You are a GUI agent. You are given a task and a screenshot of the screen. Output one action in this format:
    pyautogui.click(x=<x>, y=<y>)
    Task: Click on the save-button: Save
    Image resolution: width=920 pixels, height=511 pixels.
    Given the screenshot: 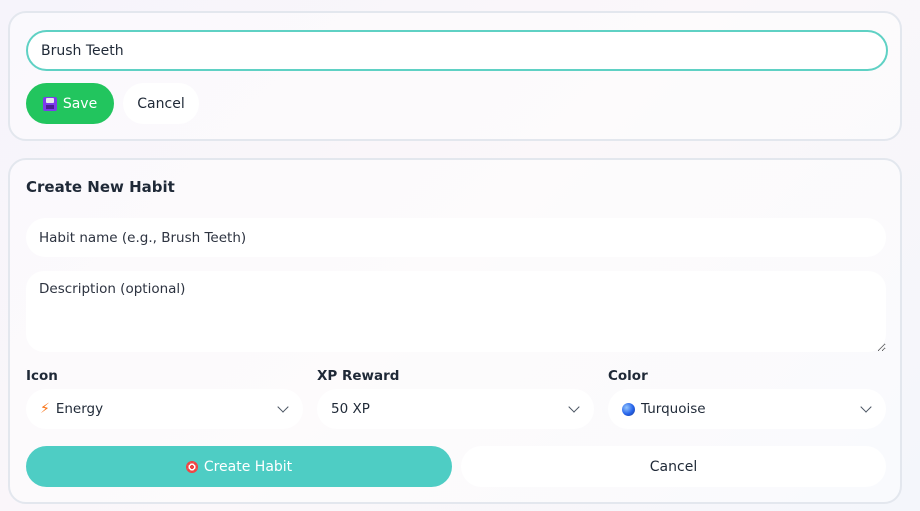 What is the action you would take?
    pyautogui.click(x=70, y=103)
    